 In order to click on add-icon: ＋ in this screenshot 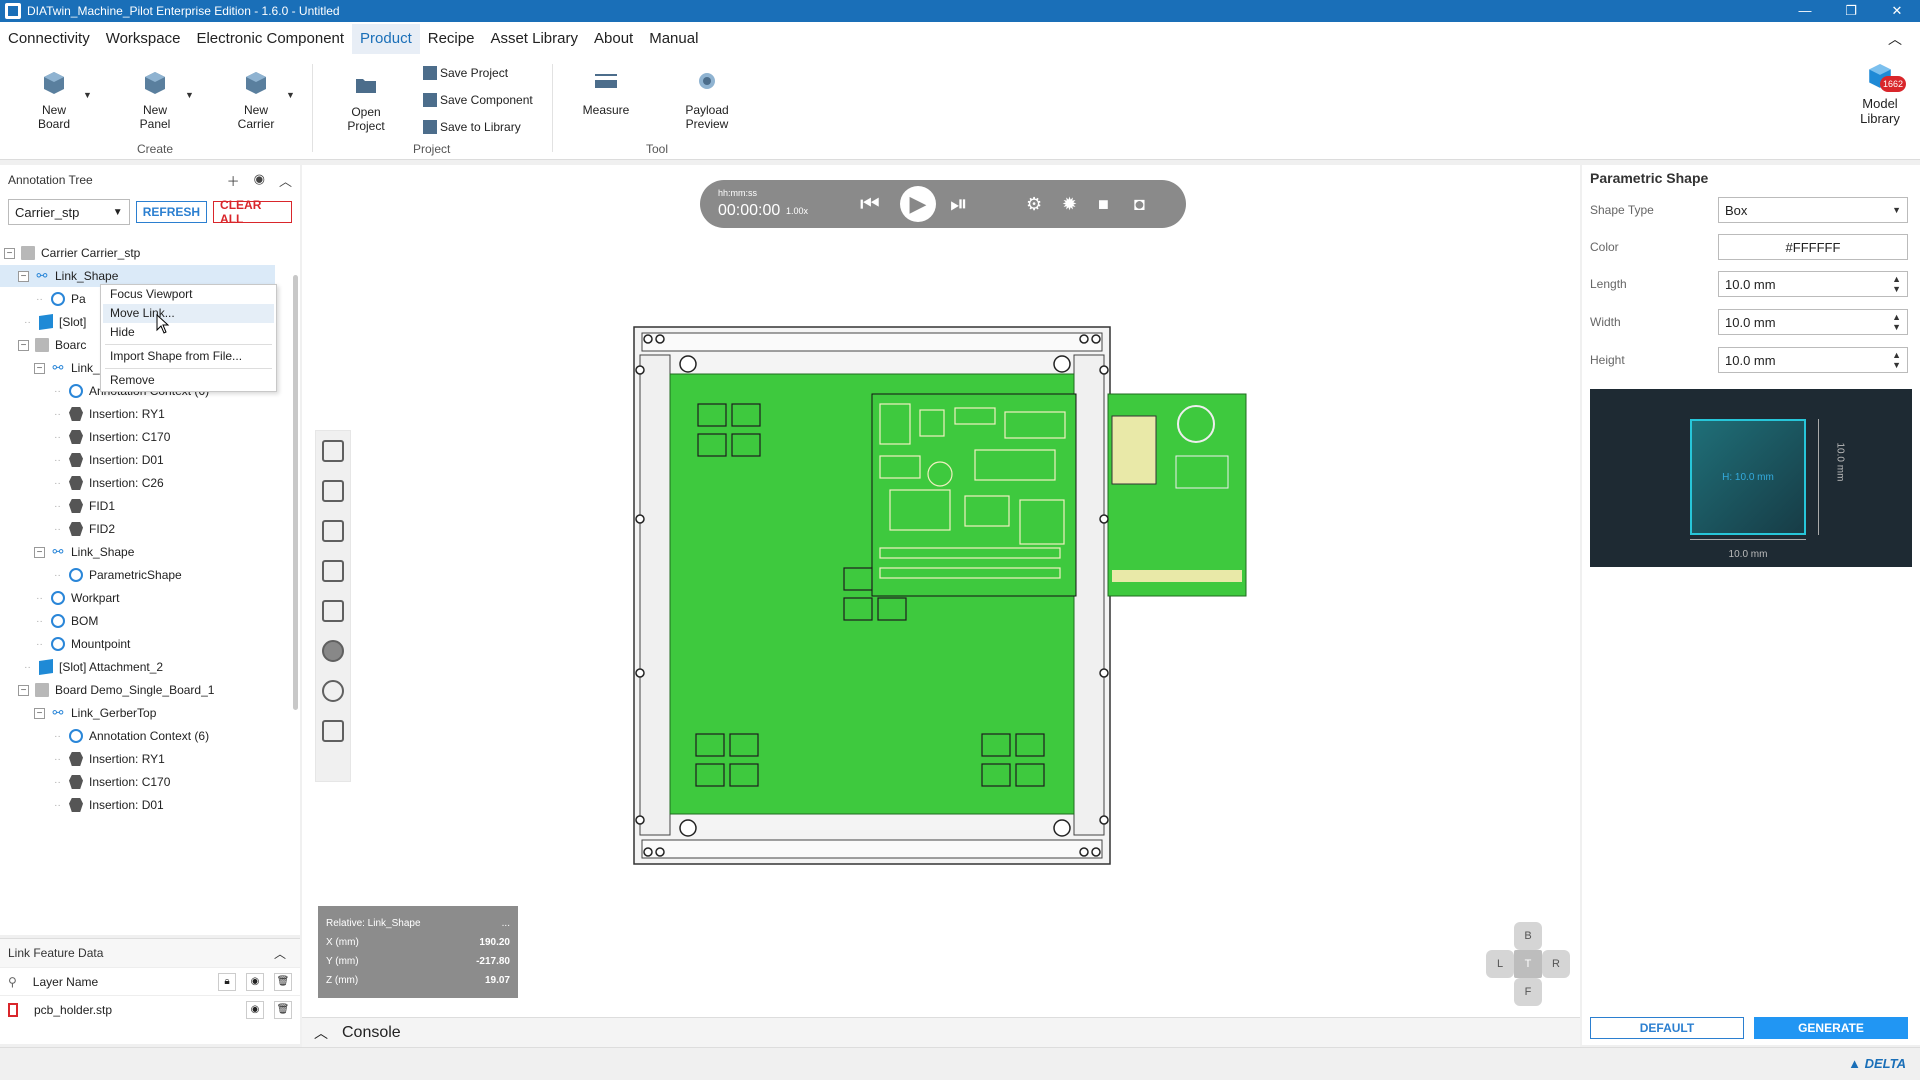, I will do `click(233, 180)`.